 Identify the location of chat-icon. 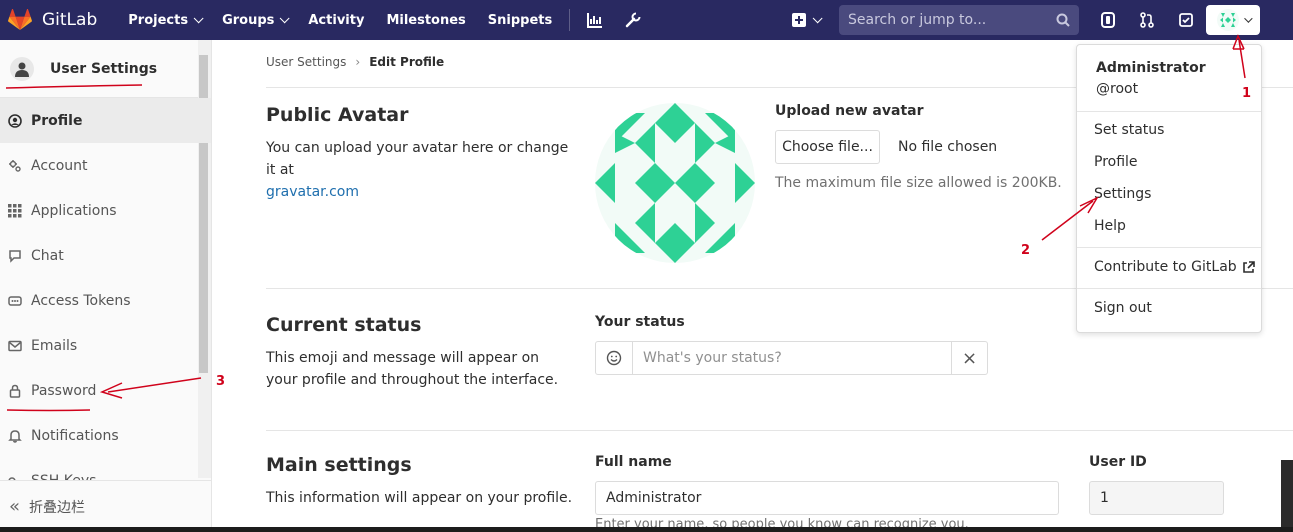
(15, 256).